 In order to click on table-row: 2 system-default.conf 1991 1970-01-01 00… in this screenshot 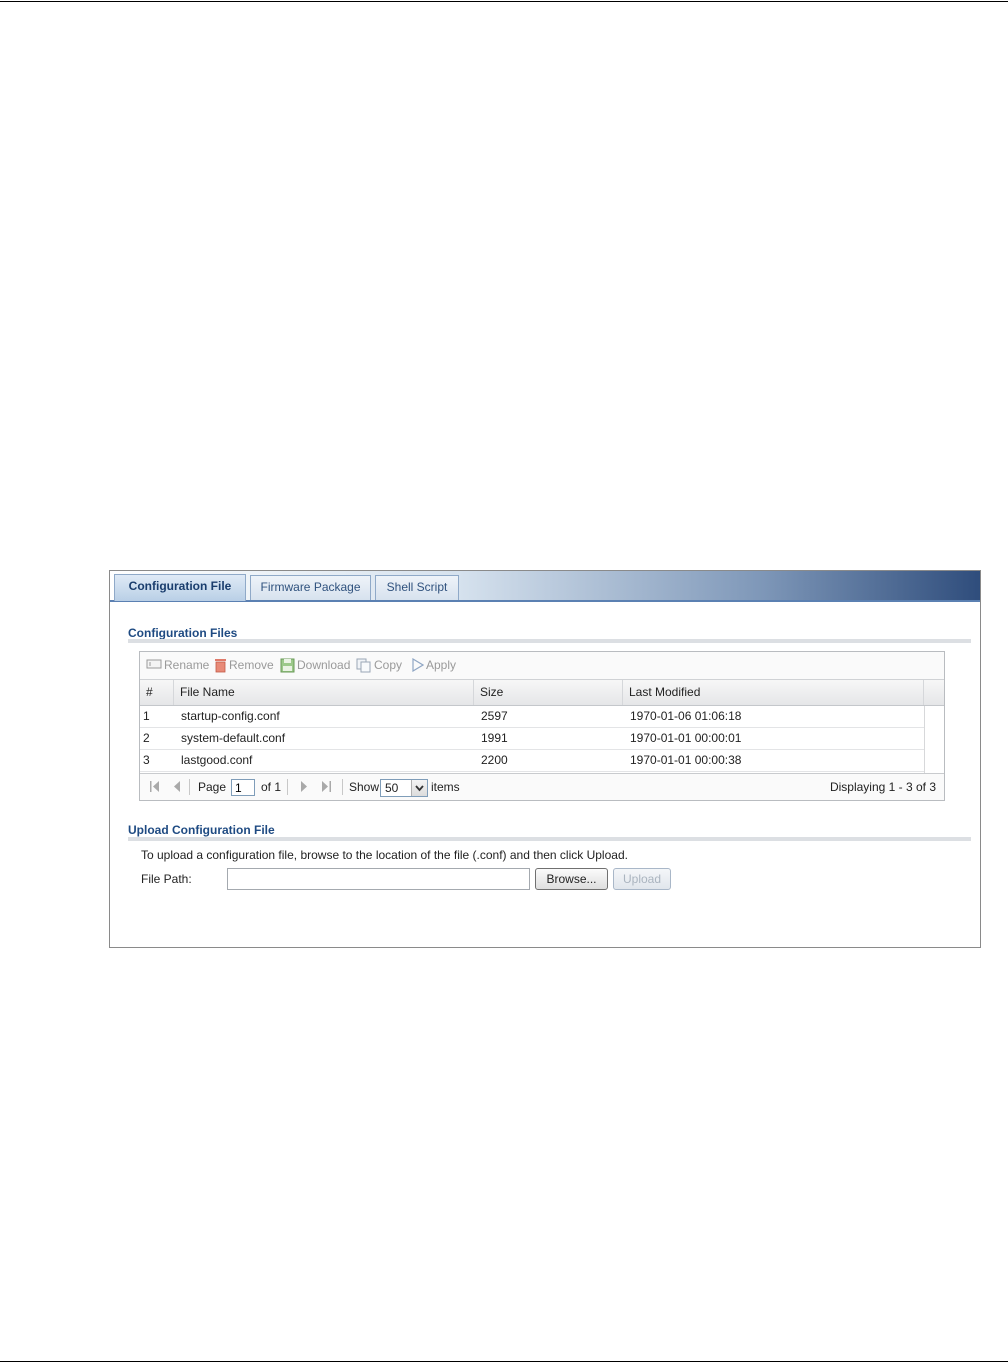, I will do `click(532, 739)`.